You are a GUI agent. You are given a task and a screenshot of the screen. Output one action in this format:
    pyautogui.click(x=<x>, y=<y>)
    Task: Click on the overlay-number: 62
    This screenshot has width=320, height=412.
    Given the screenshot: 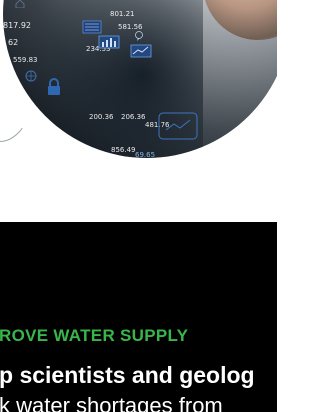 What is the action you would take?
    pyautogui.click(x=13, y=42)
    